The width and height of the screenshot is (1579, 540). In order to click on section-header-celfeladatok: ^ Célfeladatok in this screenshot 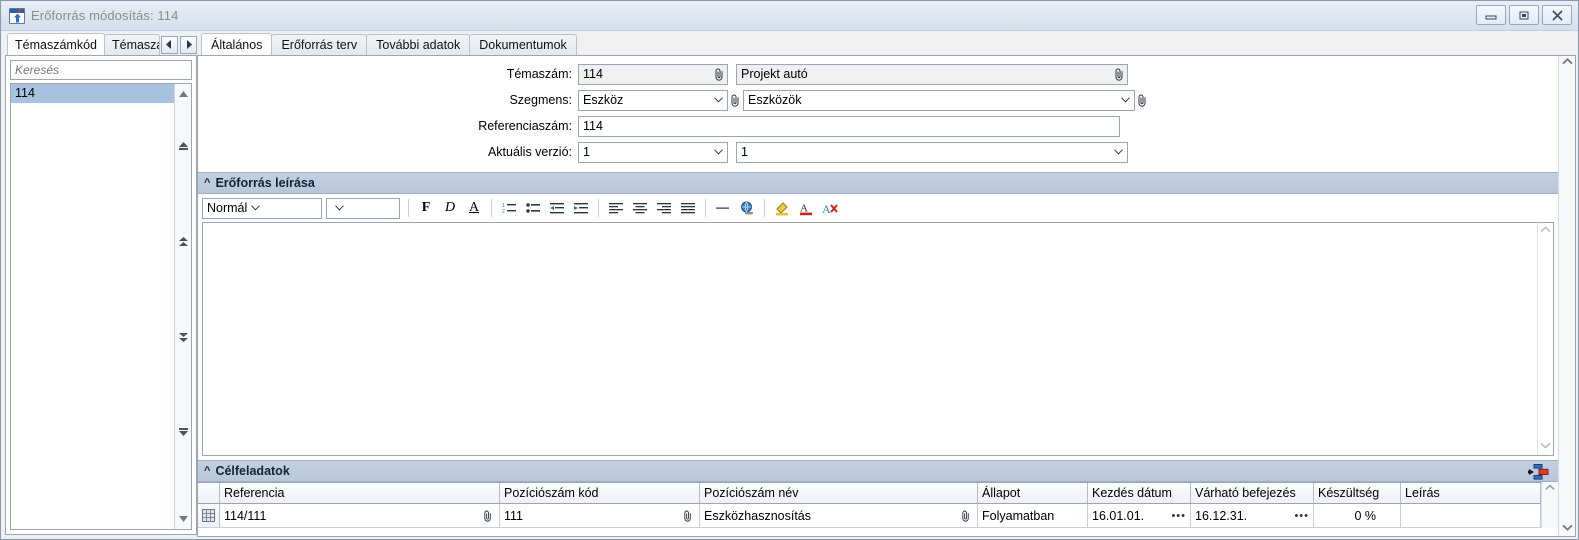, I will do `click(878, 471)`.